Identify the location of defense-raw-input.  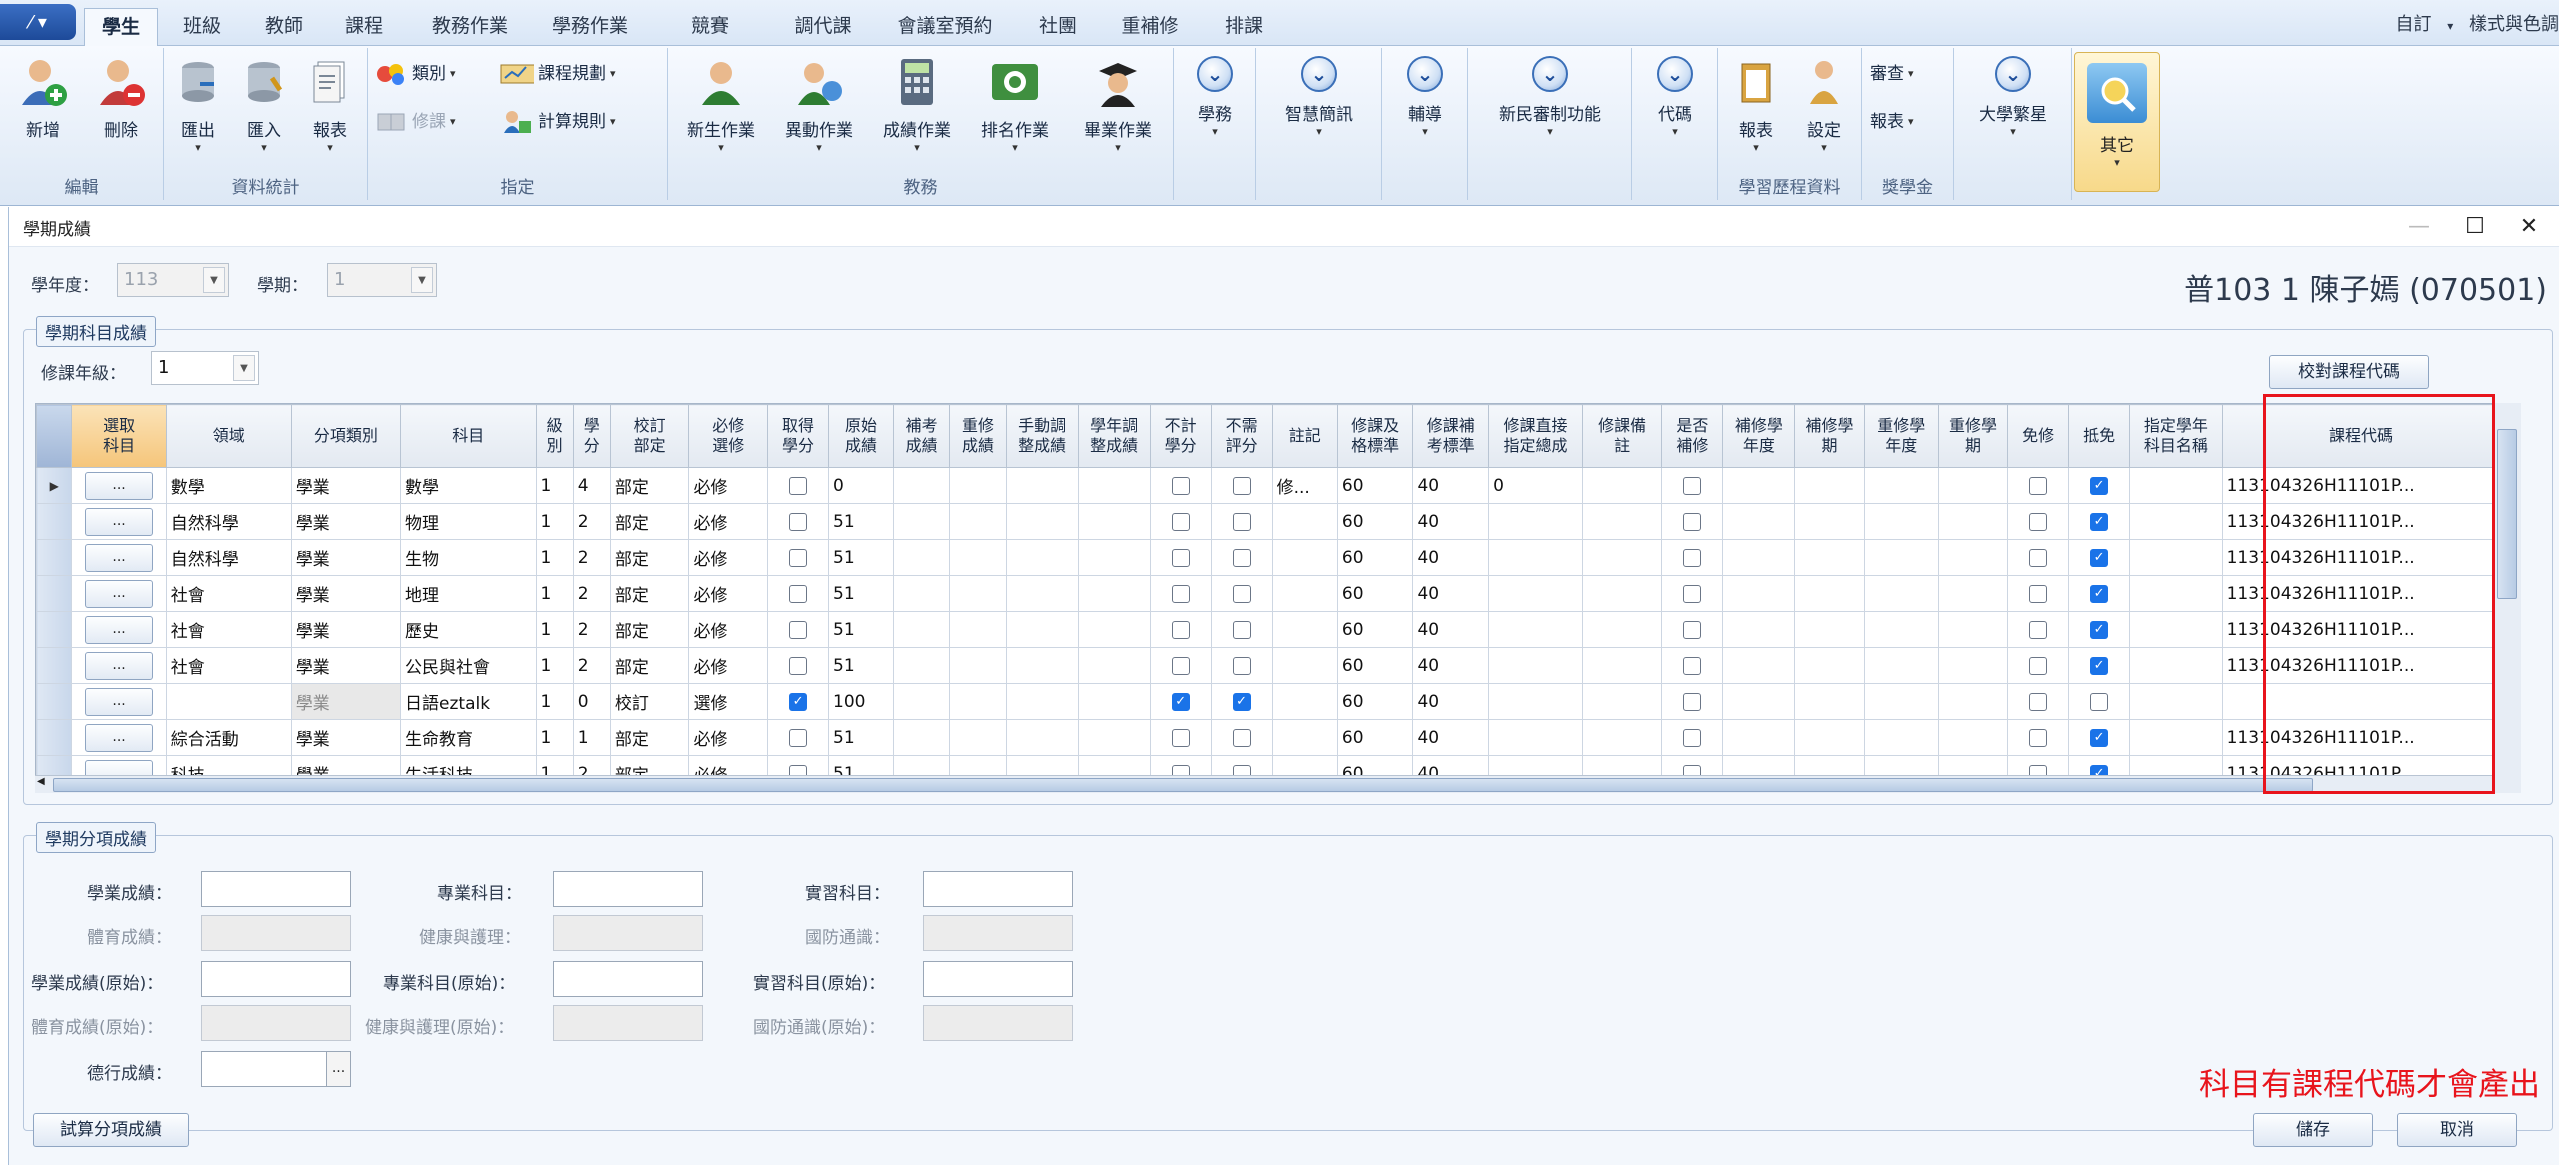
(998, 1023).